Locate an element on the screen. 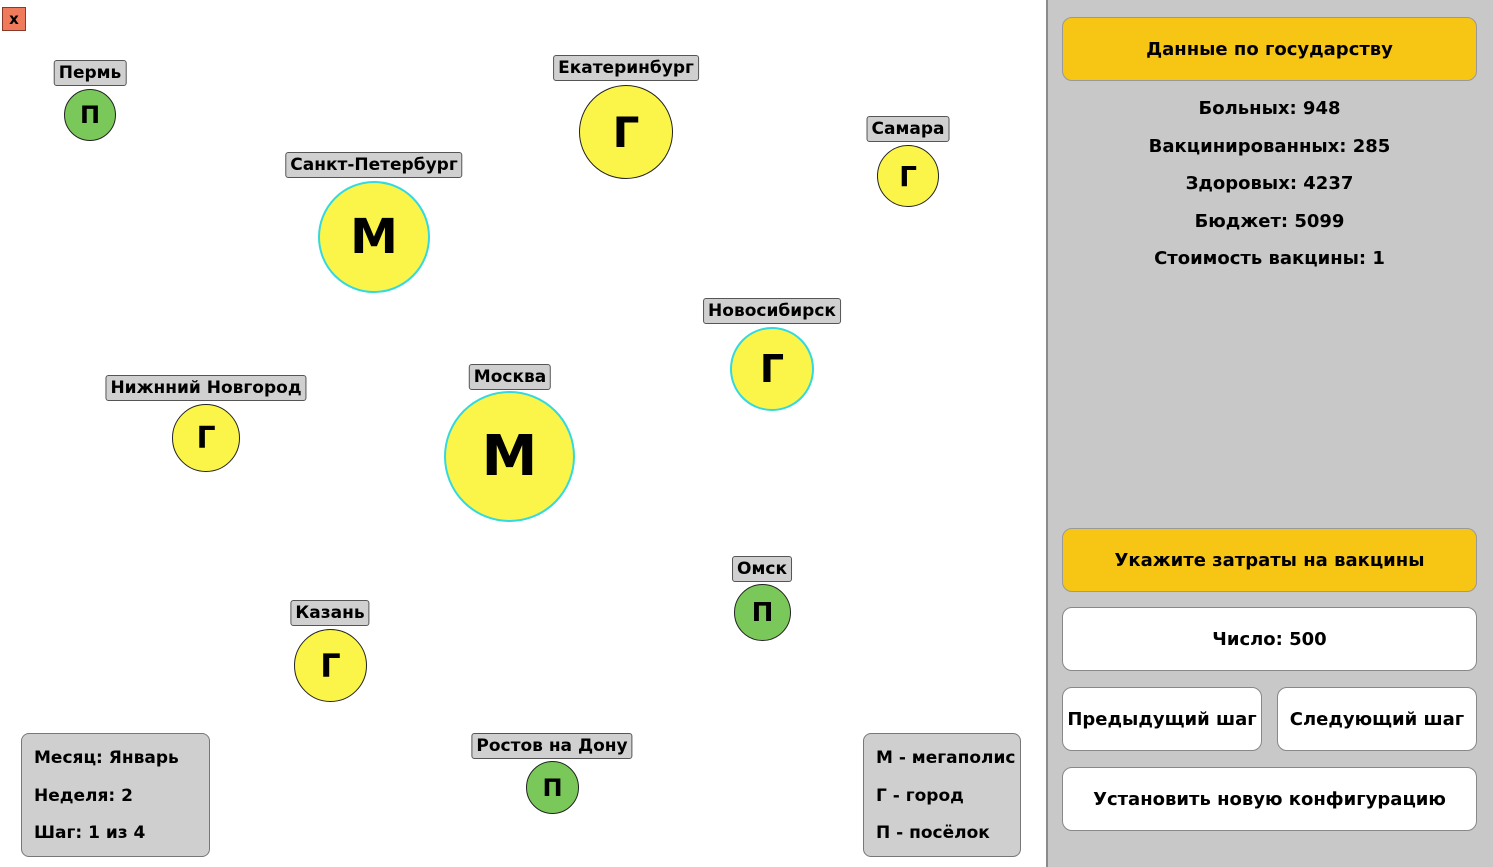 This screenshot has width=1493, height=867. city-label-omsk: Омск is located at coordinates (762, 569).